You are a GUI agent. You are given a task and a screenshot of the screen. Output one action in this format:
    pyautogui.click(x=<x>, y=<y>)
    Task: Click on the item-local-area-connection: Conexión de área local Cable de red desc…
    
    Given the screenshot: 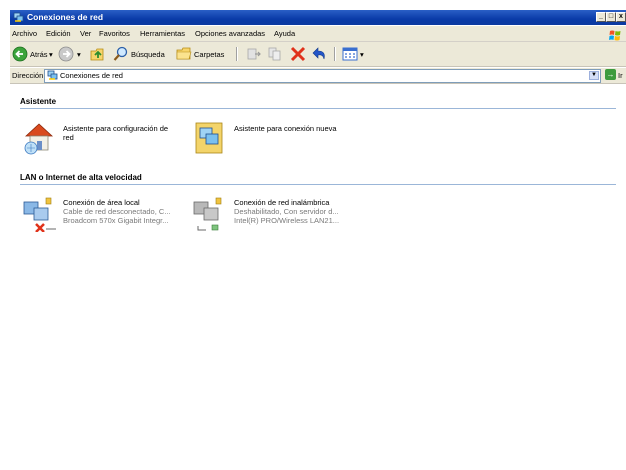 What is the action you would take?
    pyautogui.click(x=107, y=216)
    